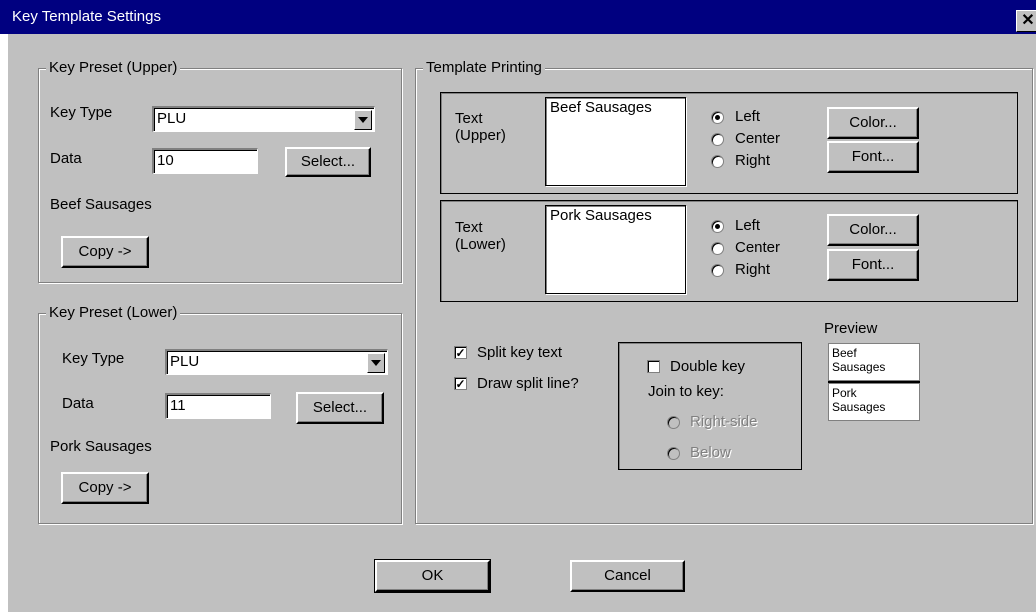 The width and height of the screenshot is (1036, 612). What do you see at coordinates (627, 576) in the screenshot?
I see `cancel-button: Cancel` at bounding box center [627, 576].